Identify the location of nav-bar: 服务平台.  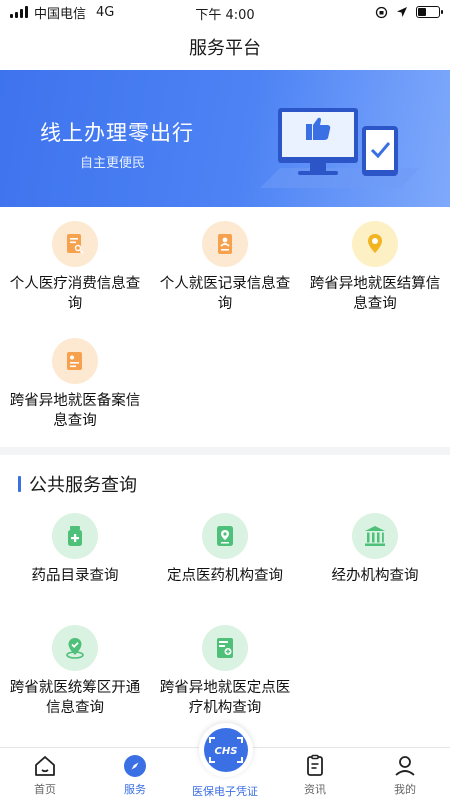
(225, 47).